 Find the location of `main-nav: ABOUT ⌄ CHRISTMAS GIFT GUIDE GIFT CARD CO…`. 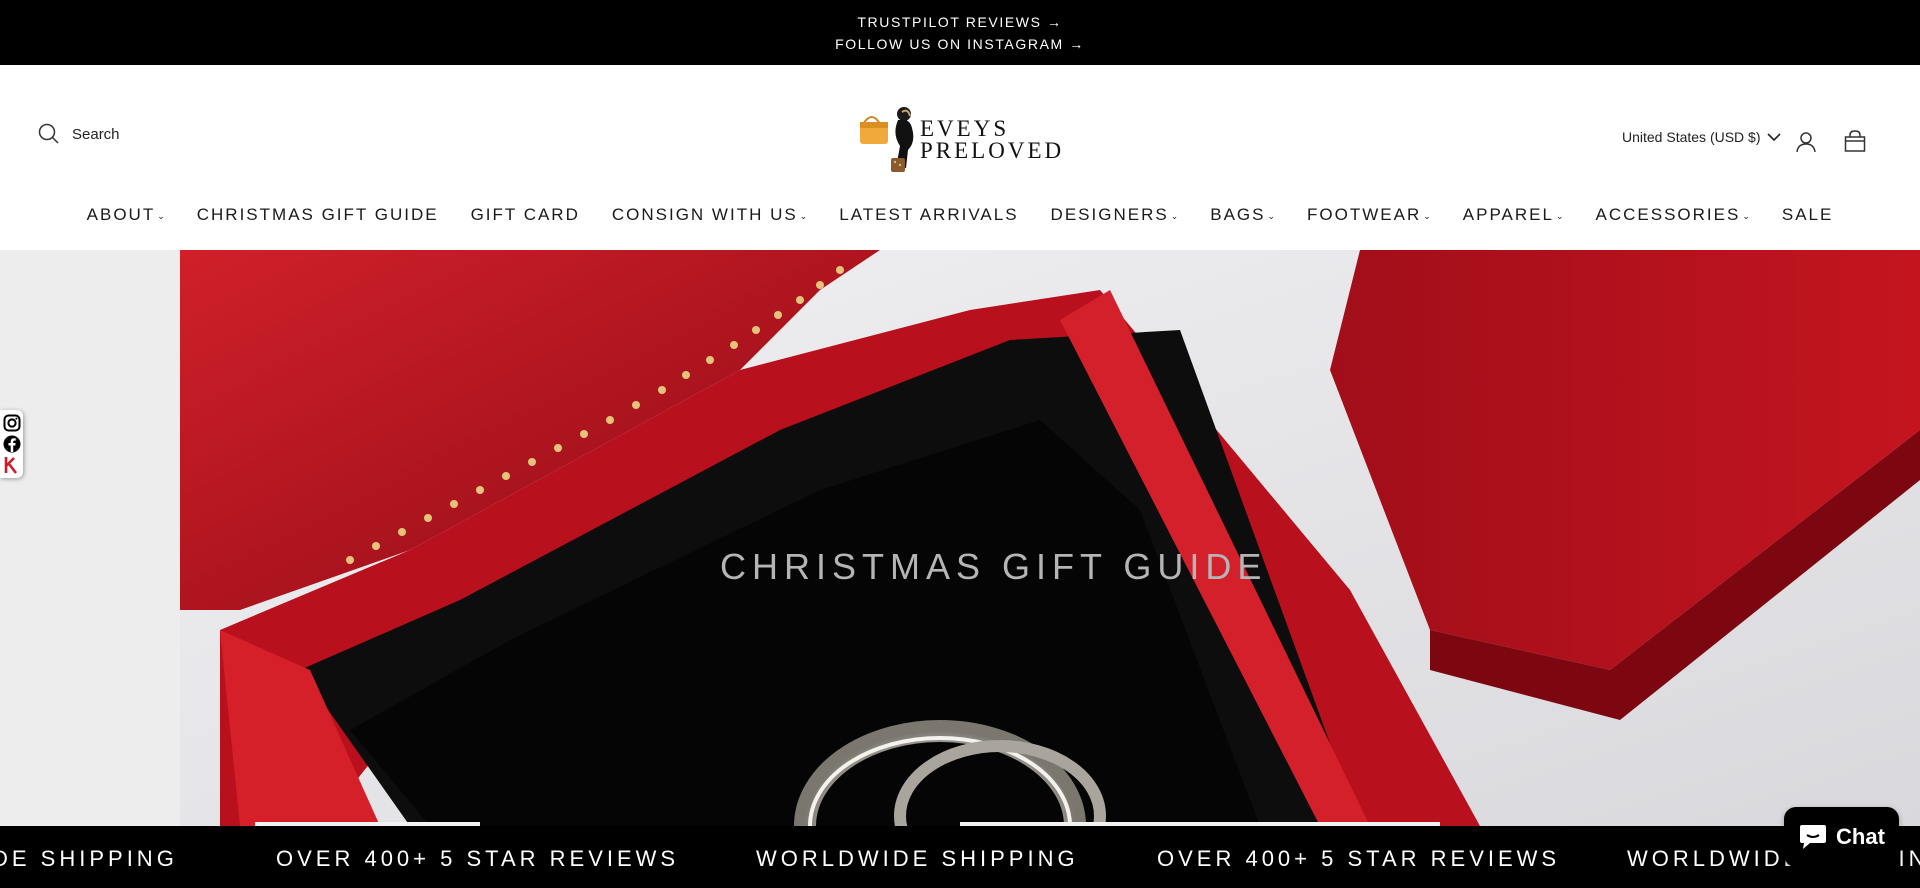

main-nav: ABOUT ⌄ CHRISTMAS GIFT GUIDE GIFT CARD CO… is located at coordinates (960, 215).